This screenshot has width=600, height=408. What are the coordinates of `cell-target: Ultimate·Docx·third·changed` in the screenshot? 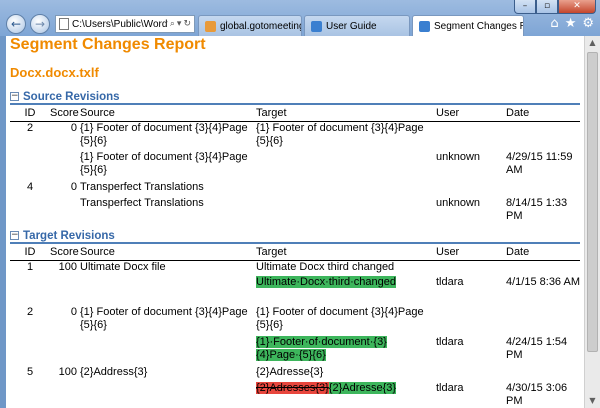 It's located at (346, 291).